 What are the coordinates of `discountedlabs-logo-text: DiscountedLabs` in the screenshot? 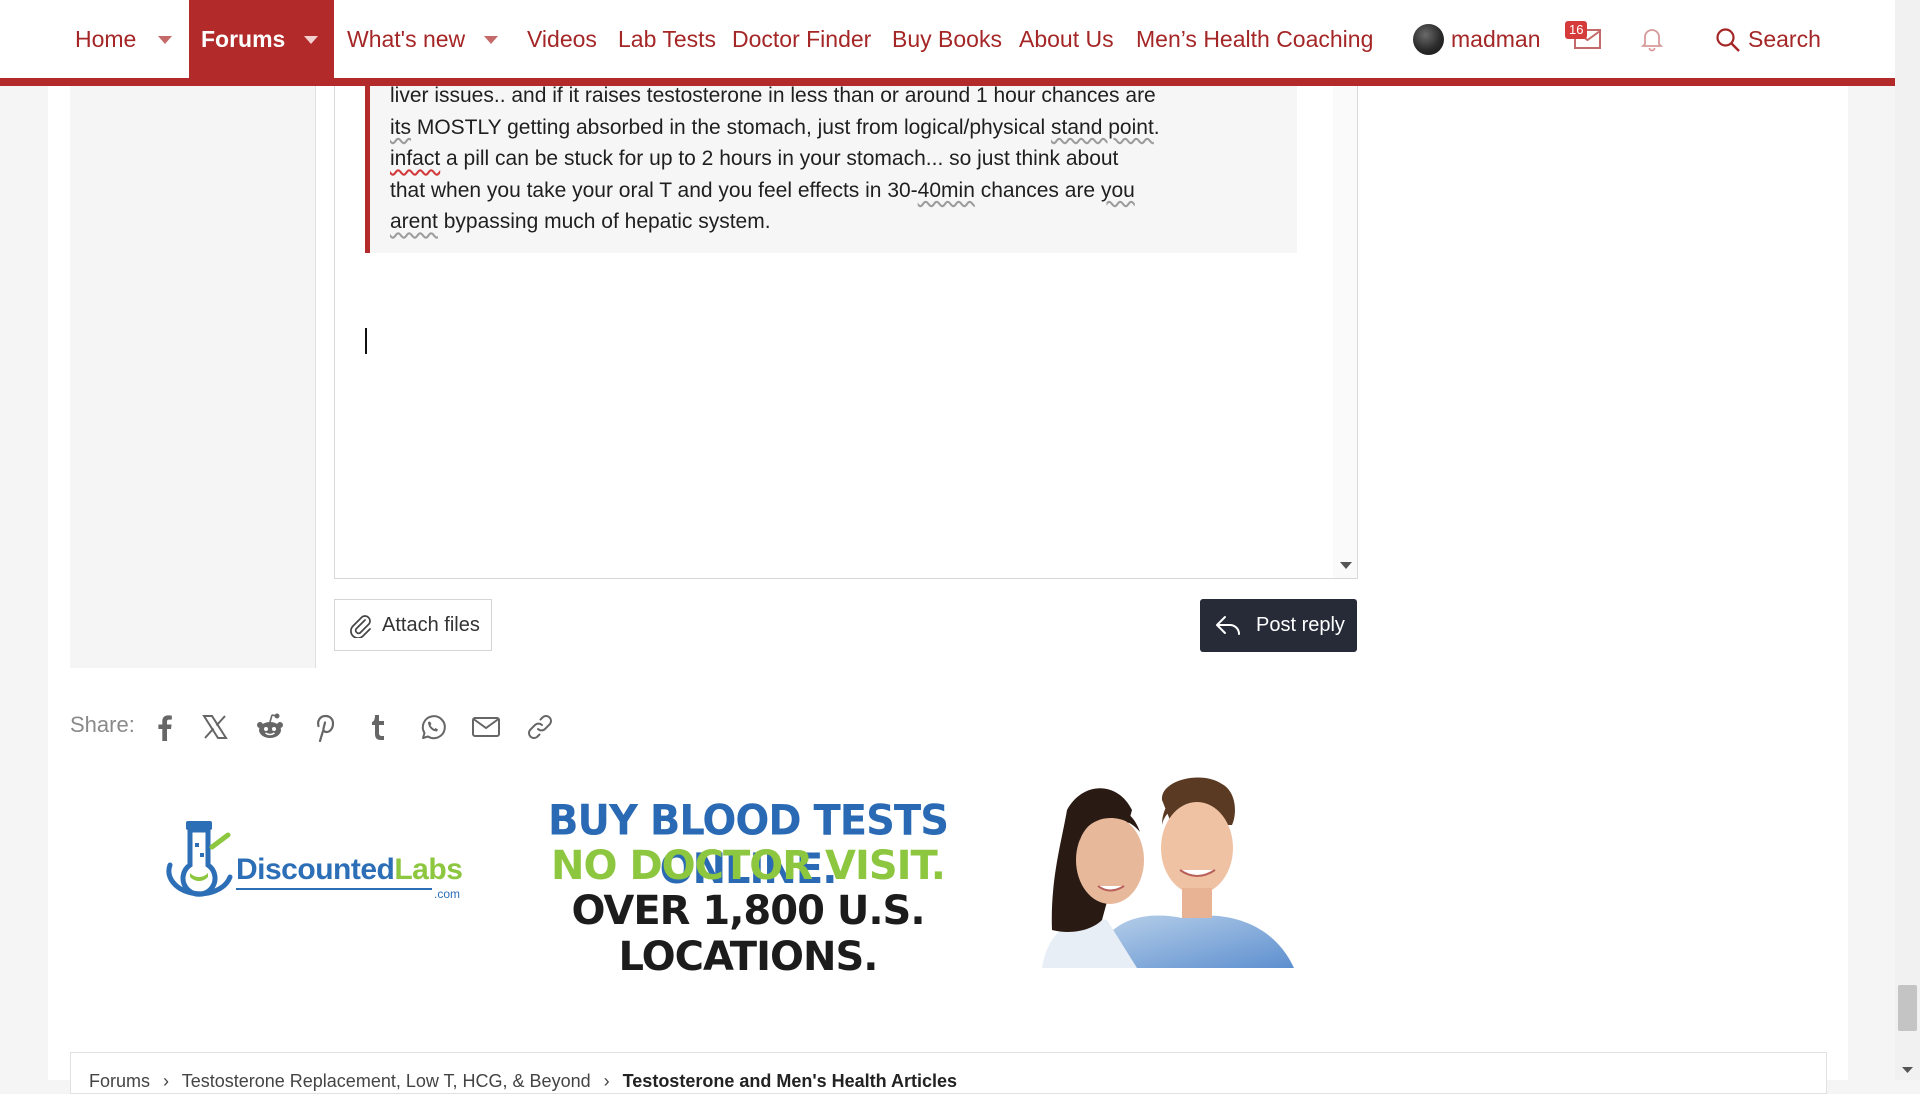 It's located at (349, 869).